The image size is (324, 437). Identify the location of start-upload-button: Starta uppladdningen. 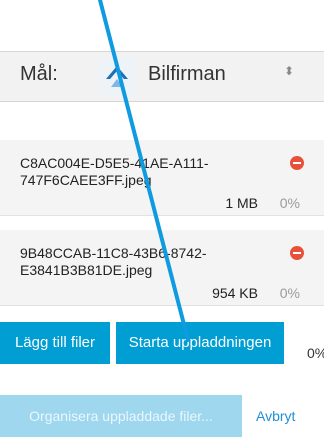
(200, 343).